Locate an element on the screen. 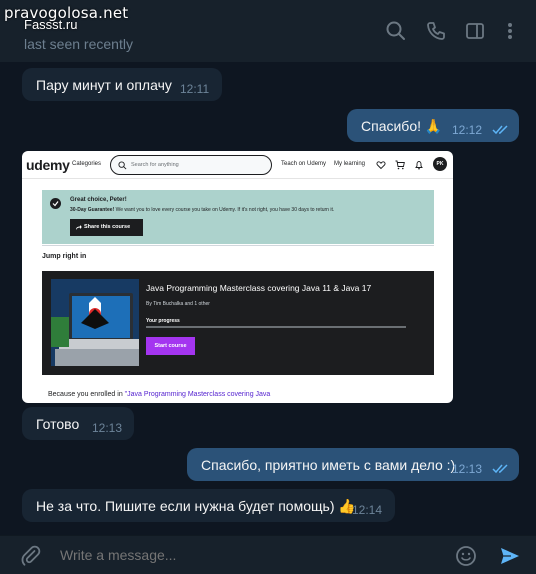 The width and height of the screenshot is (536, 574). share-course-button: Share this course is located at coordinates (106, 227).